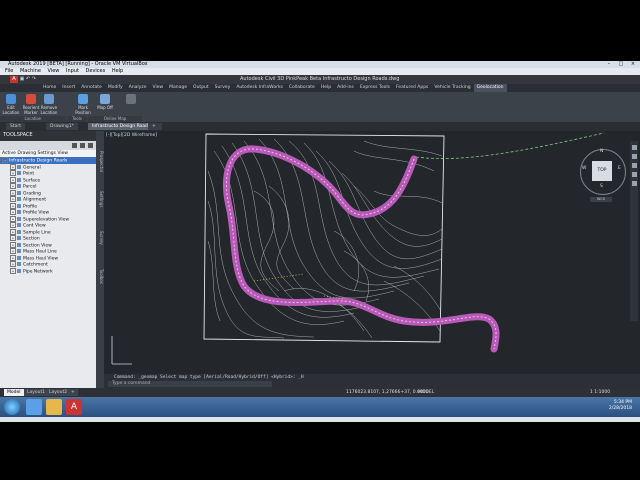 The height and width of the screenshot is (480, 640). I want to click on tab-infraworks: Autodesk InfraWorks, so click(259, 88).